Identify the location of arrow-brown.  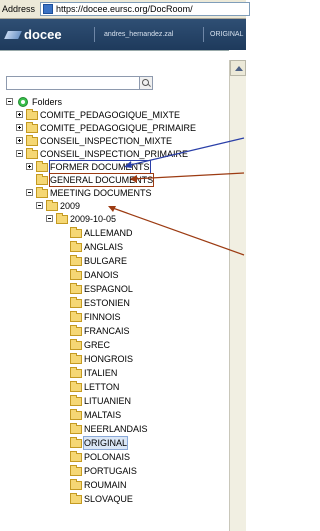
(188, 176).